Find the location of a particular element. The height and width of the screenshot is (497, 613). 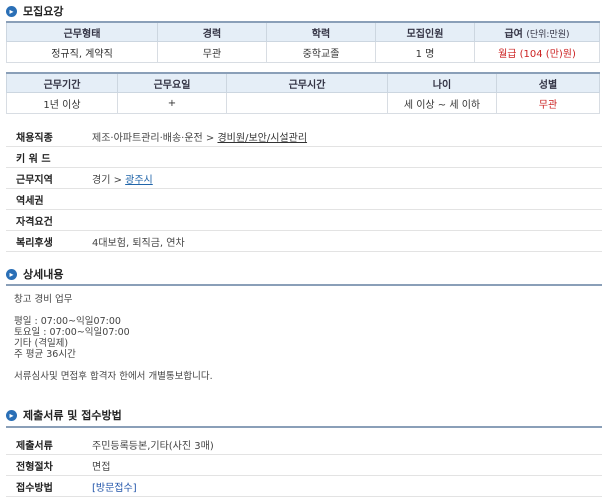

cell-work-type: 정규직, 계약직 is located at coordinates (82, 52).